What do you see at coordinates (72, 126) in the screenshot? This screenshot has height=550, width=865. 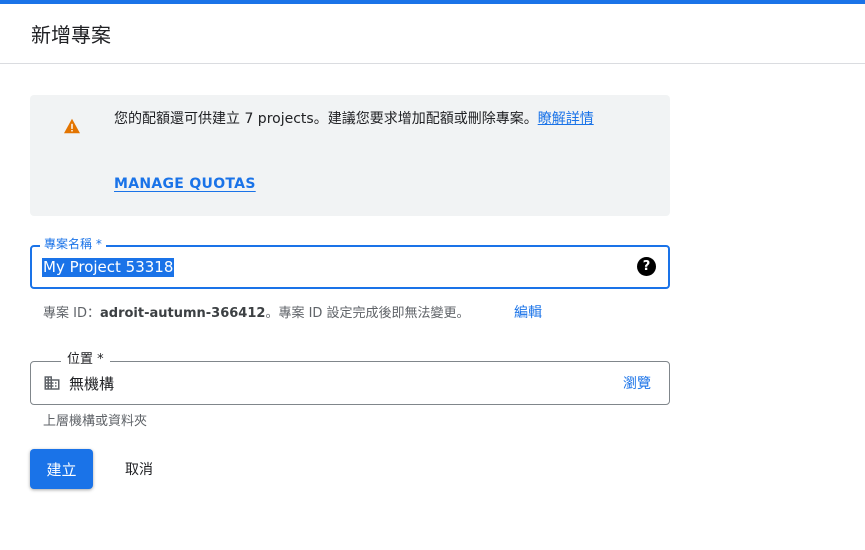 I see `warning-icon` at bounding box center [72, 126].